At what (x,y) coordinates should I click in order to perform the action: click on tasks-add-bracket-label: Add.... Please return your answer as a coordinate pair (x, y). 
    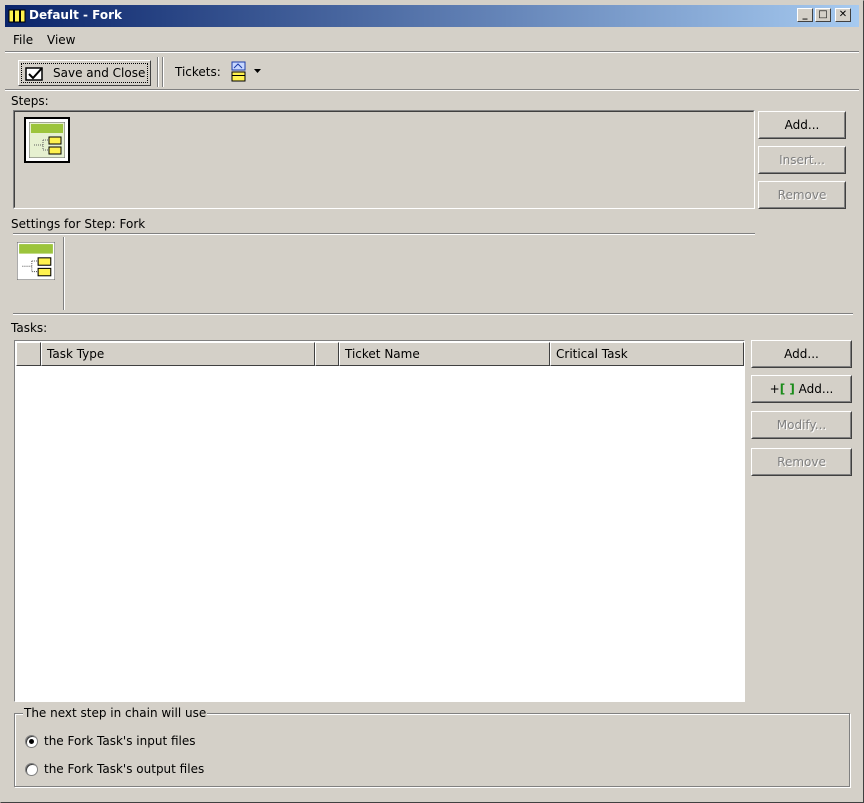
    Looking at the image, I should click on (816, 389).